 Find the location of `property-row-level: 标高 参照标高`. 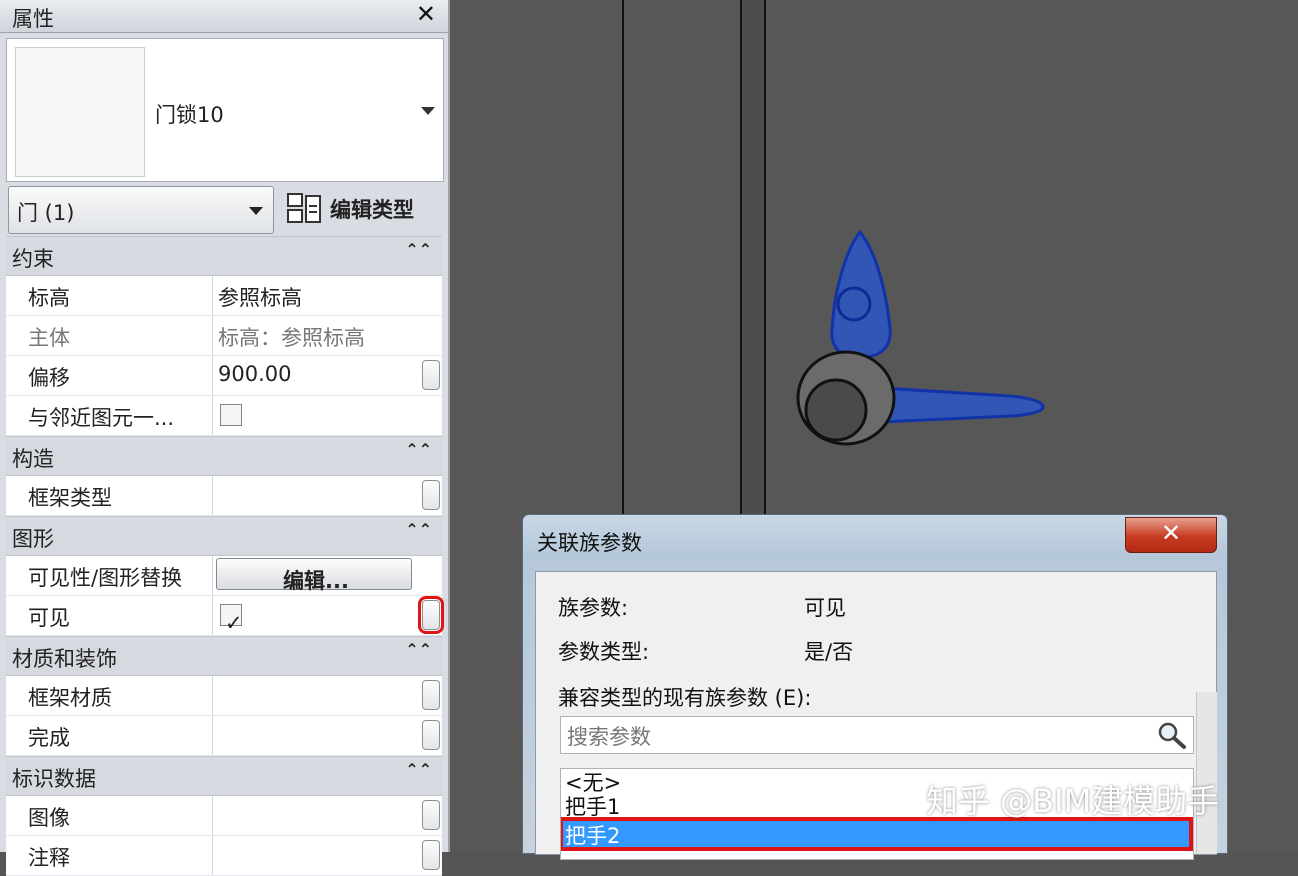

property-row-level: 标高 参照标高 is located at coordinates (224, 296).